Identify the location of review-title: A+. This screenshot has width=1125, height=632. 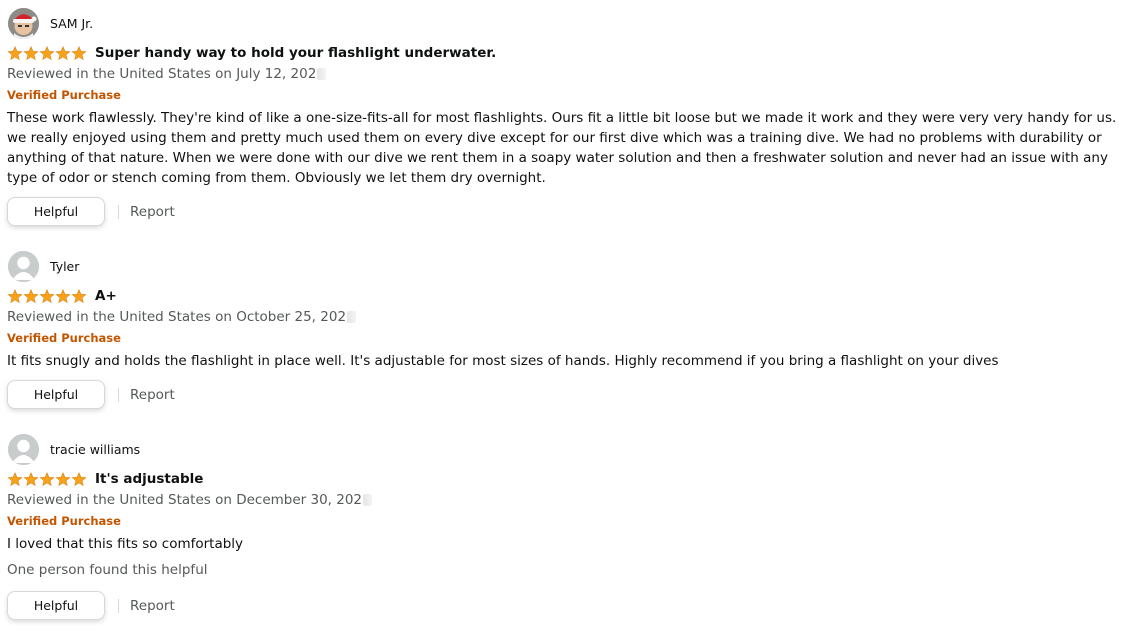
(106, 296).